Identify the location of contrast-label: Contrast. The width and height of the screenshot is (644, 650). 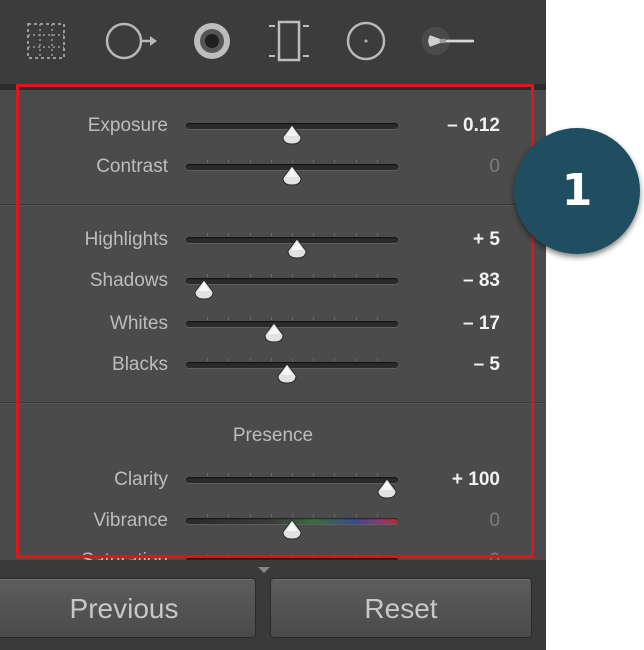
(132, 166).